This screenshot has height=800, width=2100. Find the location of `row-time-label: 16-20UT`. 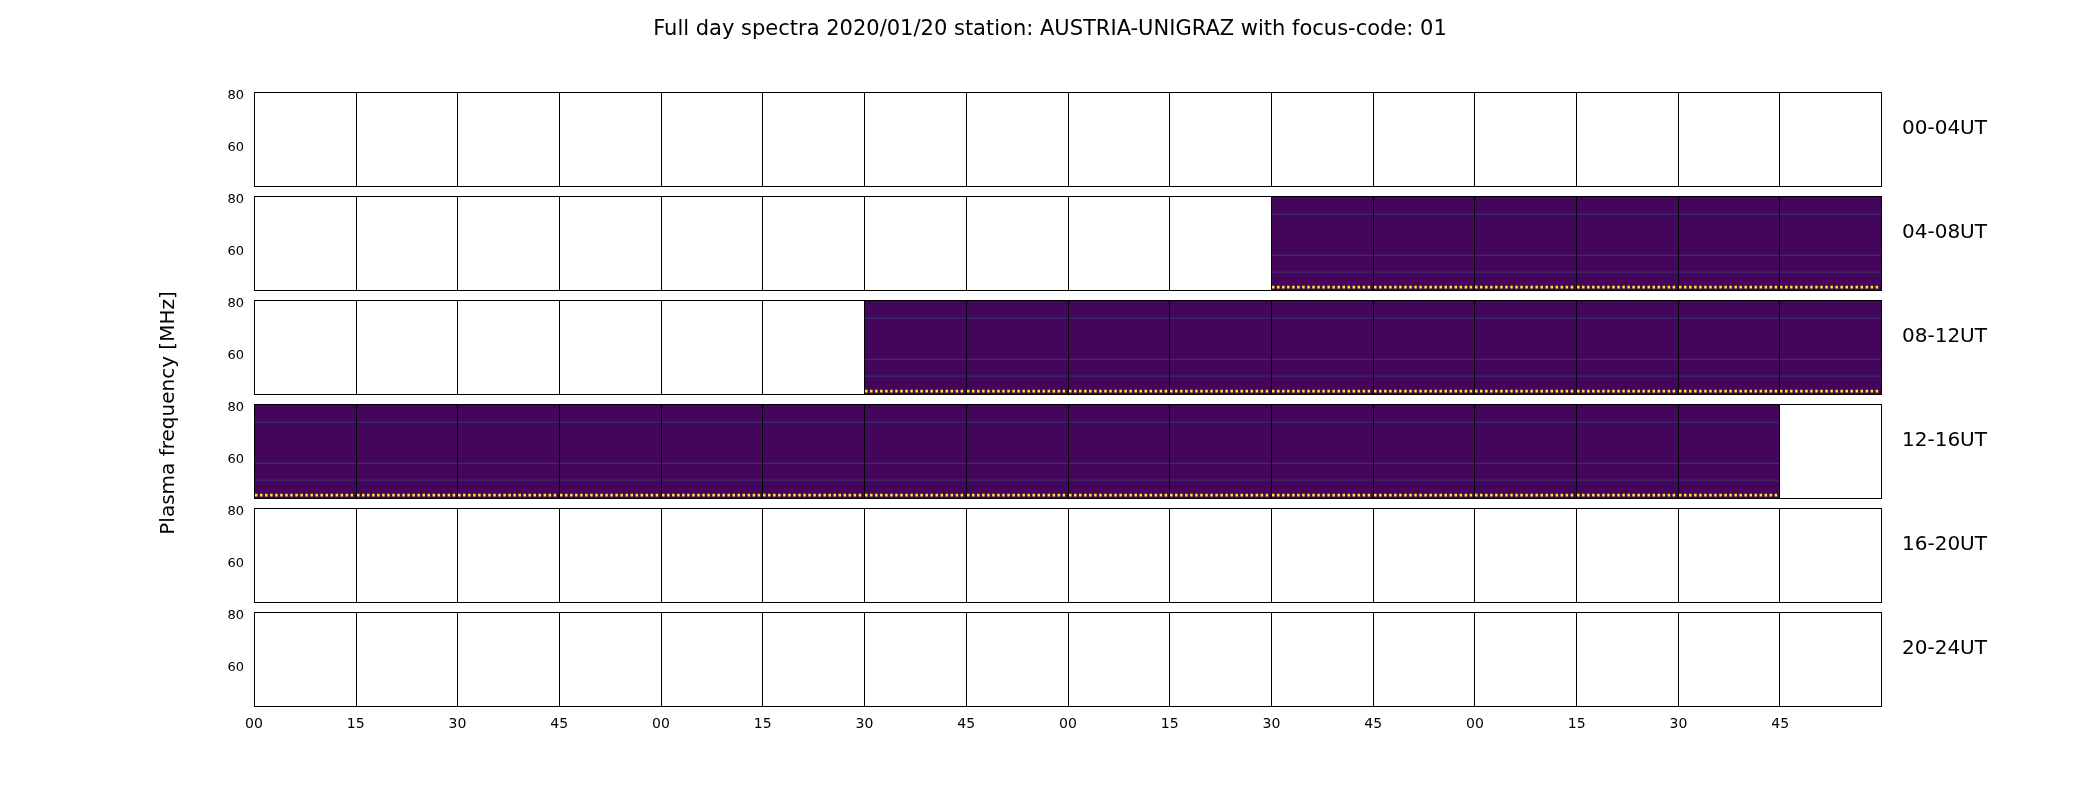

row-time-label: 16-20UT is located at coordinates (1944, 543).